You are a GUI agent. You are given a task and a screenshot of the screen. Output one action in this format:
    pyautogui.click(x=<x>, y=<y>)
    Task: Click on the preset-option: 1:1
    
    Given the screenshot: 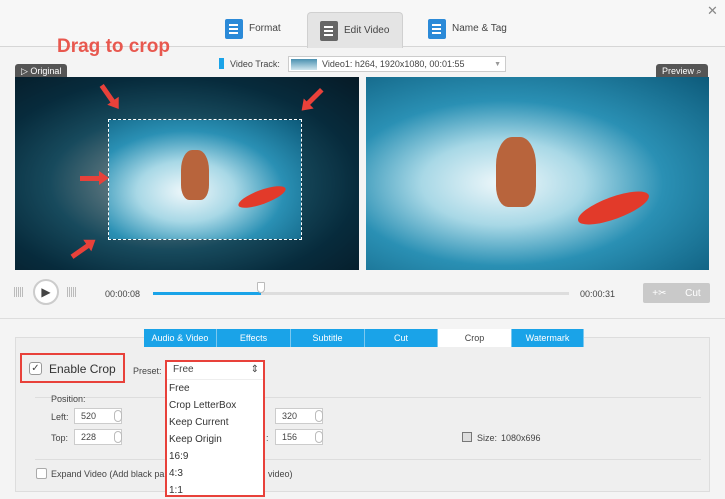 What is the action you would take?
    pyautogui.click(x=215, y=490)
    